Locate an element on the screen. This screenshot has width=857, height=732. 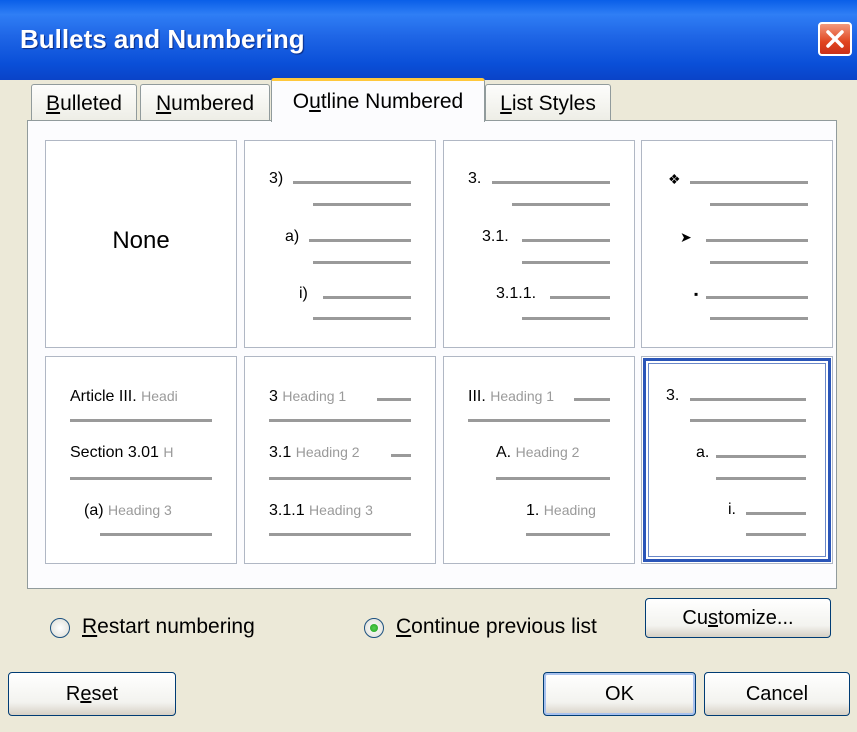
none-label: None is located at coordinates (141, 240).